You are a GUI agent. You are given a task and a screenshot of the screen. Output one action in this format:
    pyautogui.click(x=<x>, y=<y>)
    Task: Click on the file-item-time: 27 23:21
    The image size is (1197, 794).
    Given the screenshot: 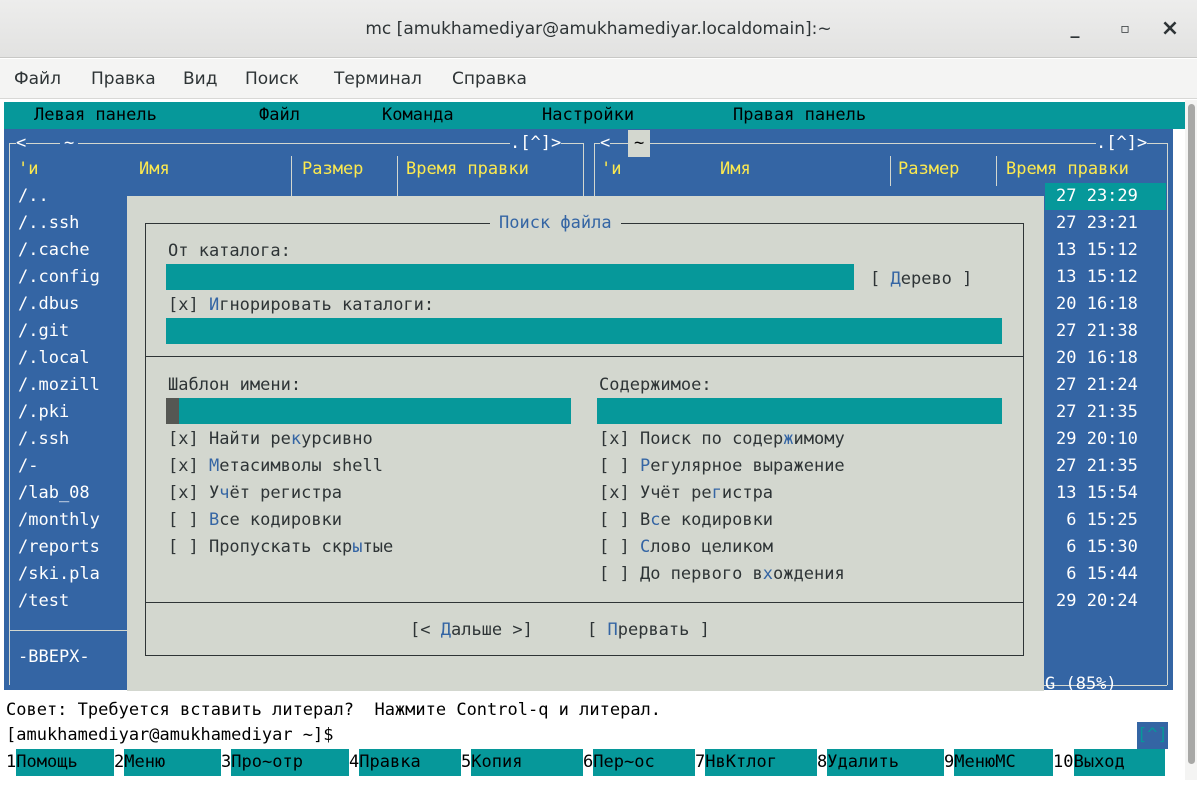 What is the action you would take?
    pyautogui.click(x=1097, y=223)
    